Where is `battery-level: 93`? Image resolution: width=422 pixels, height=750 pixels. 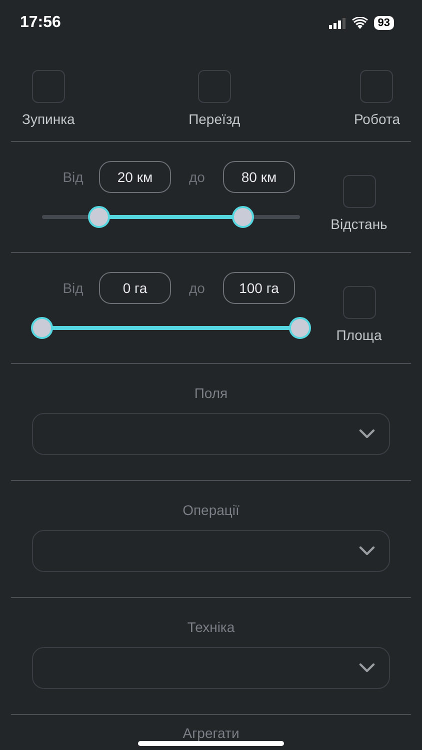 battery-level: 93 is located at coordinates (384, 23).